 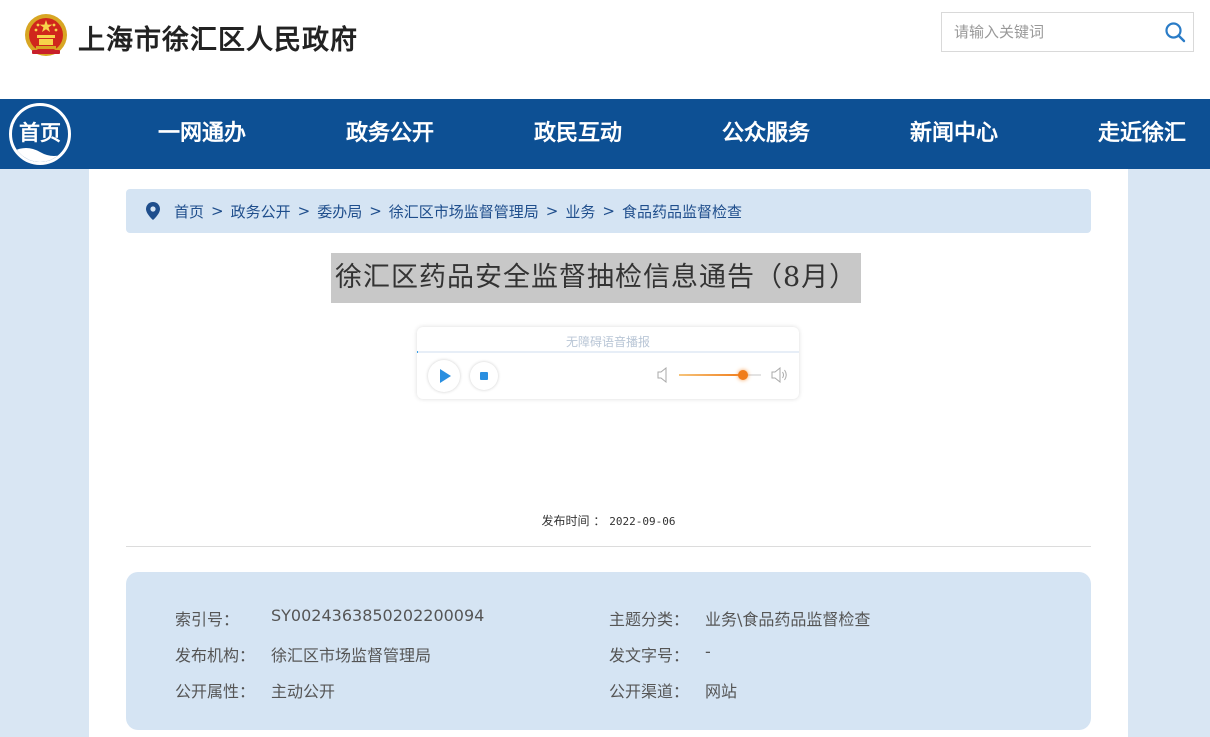 What do you see at coordinates (261, 211) in the screenshot?
I see `breadcrumb-zhengwugongkai: 政务公开` at bounding box center [261, 211].